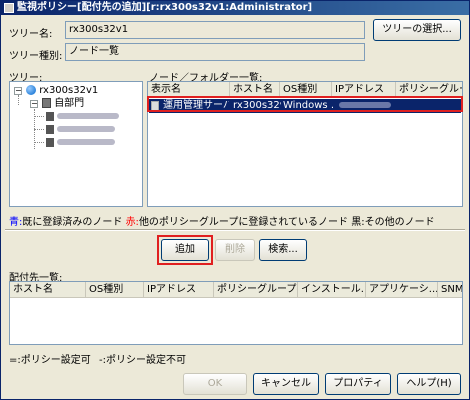 This screenshot has height=400, width=470. I want to click on properties-button: プロパティ, so click(358, 384).